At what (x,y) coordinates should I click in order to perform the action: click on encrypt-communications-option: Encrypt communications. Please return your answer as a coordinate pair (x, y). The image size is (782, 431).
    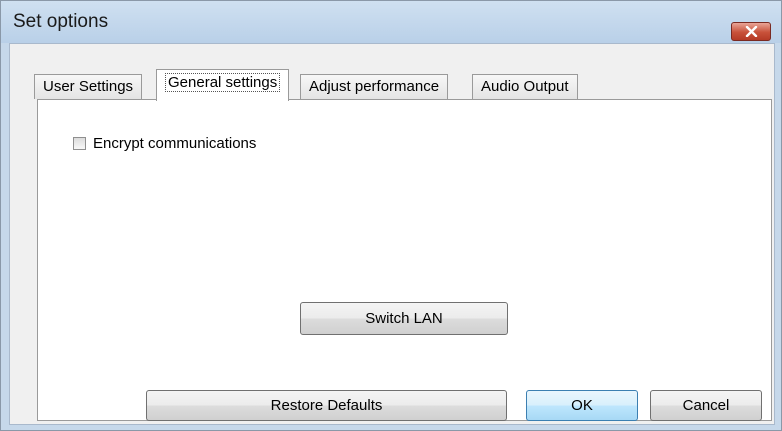
    Looking at the image, I should click on (164, 143).